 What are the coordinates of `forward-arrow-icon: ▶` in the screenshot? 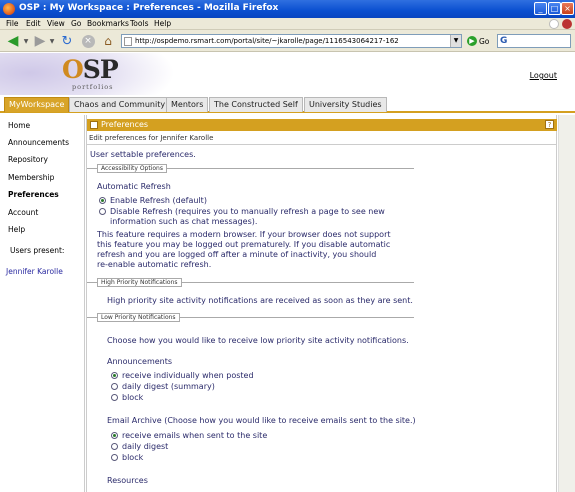 It's located at (40, 41).